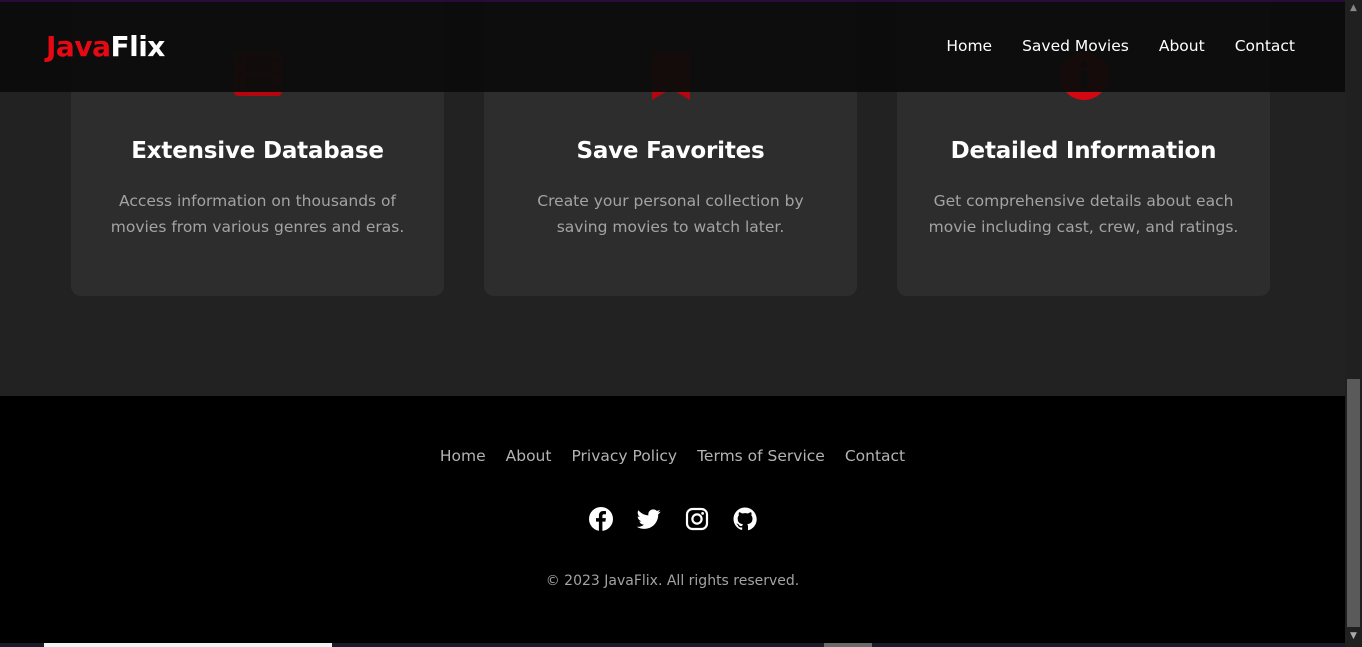 This screenshot has width=1362, height=647. What do you see at coordinates (1353, 636) in the screenshot?
I see `scroll-down-arrow-icon: ▼` at bounding box center [1353, 636].